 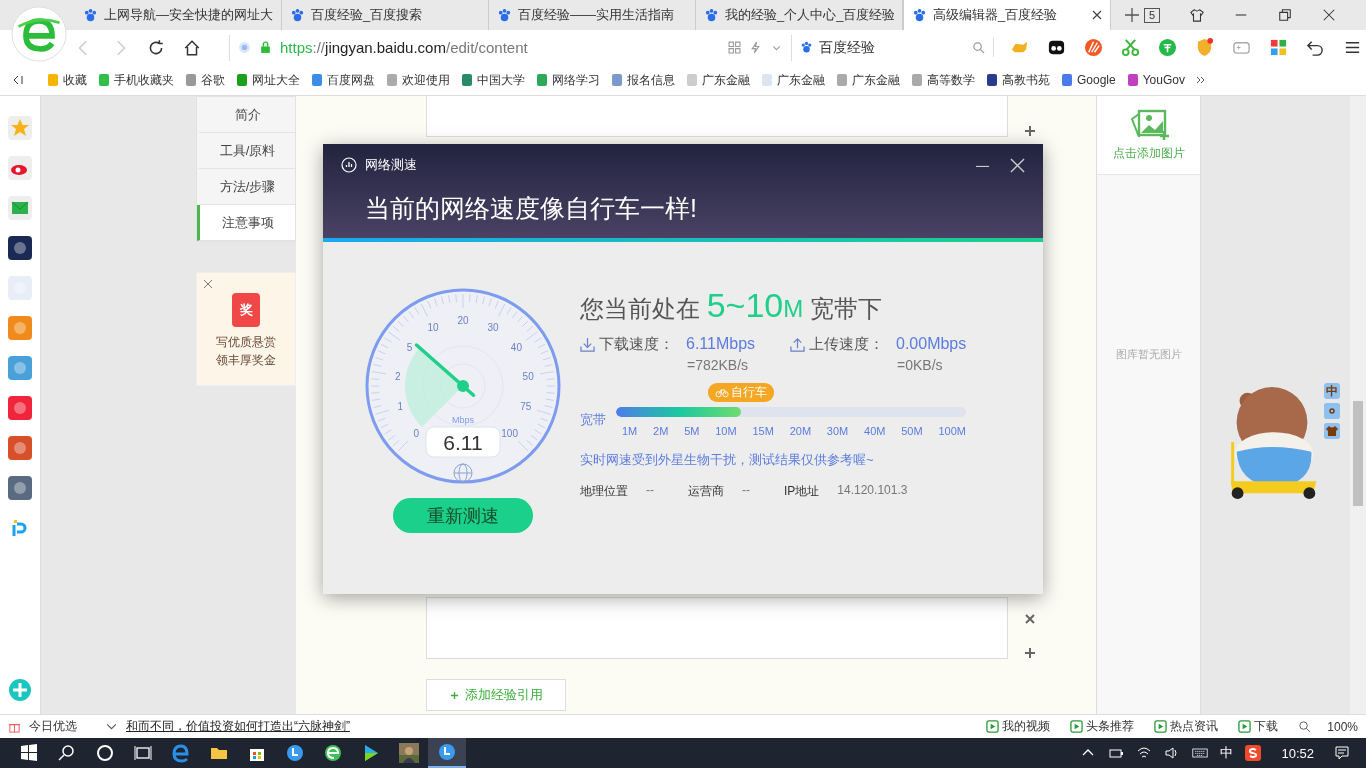 What do you see at coordinates (1297, 753) in the screenshot?
I see `taskbar-clock: 10:52` at bounding box center [1297, 753].